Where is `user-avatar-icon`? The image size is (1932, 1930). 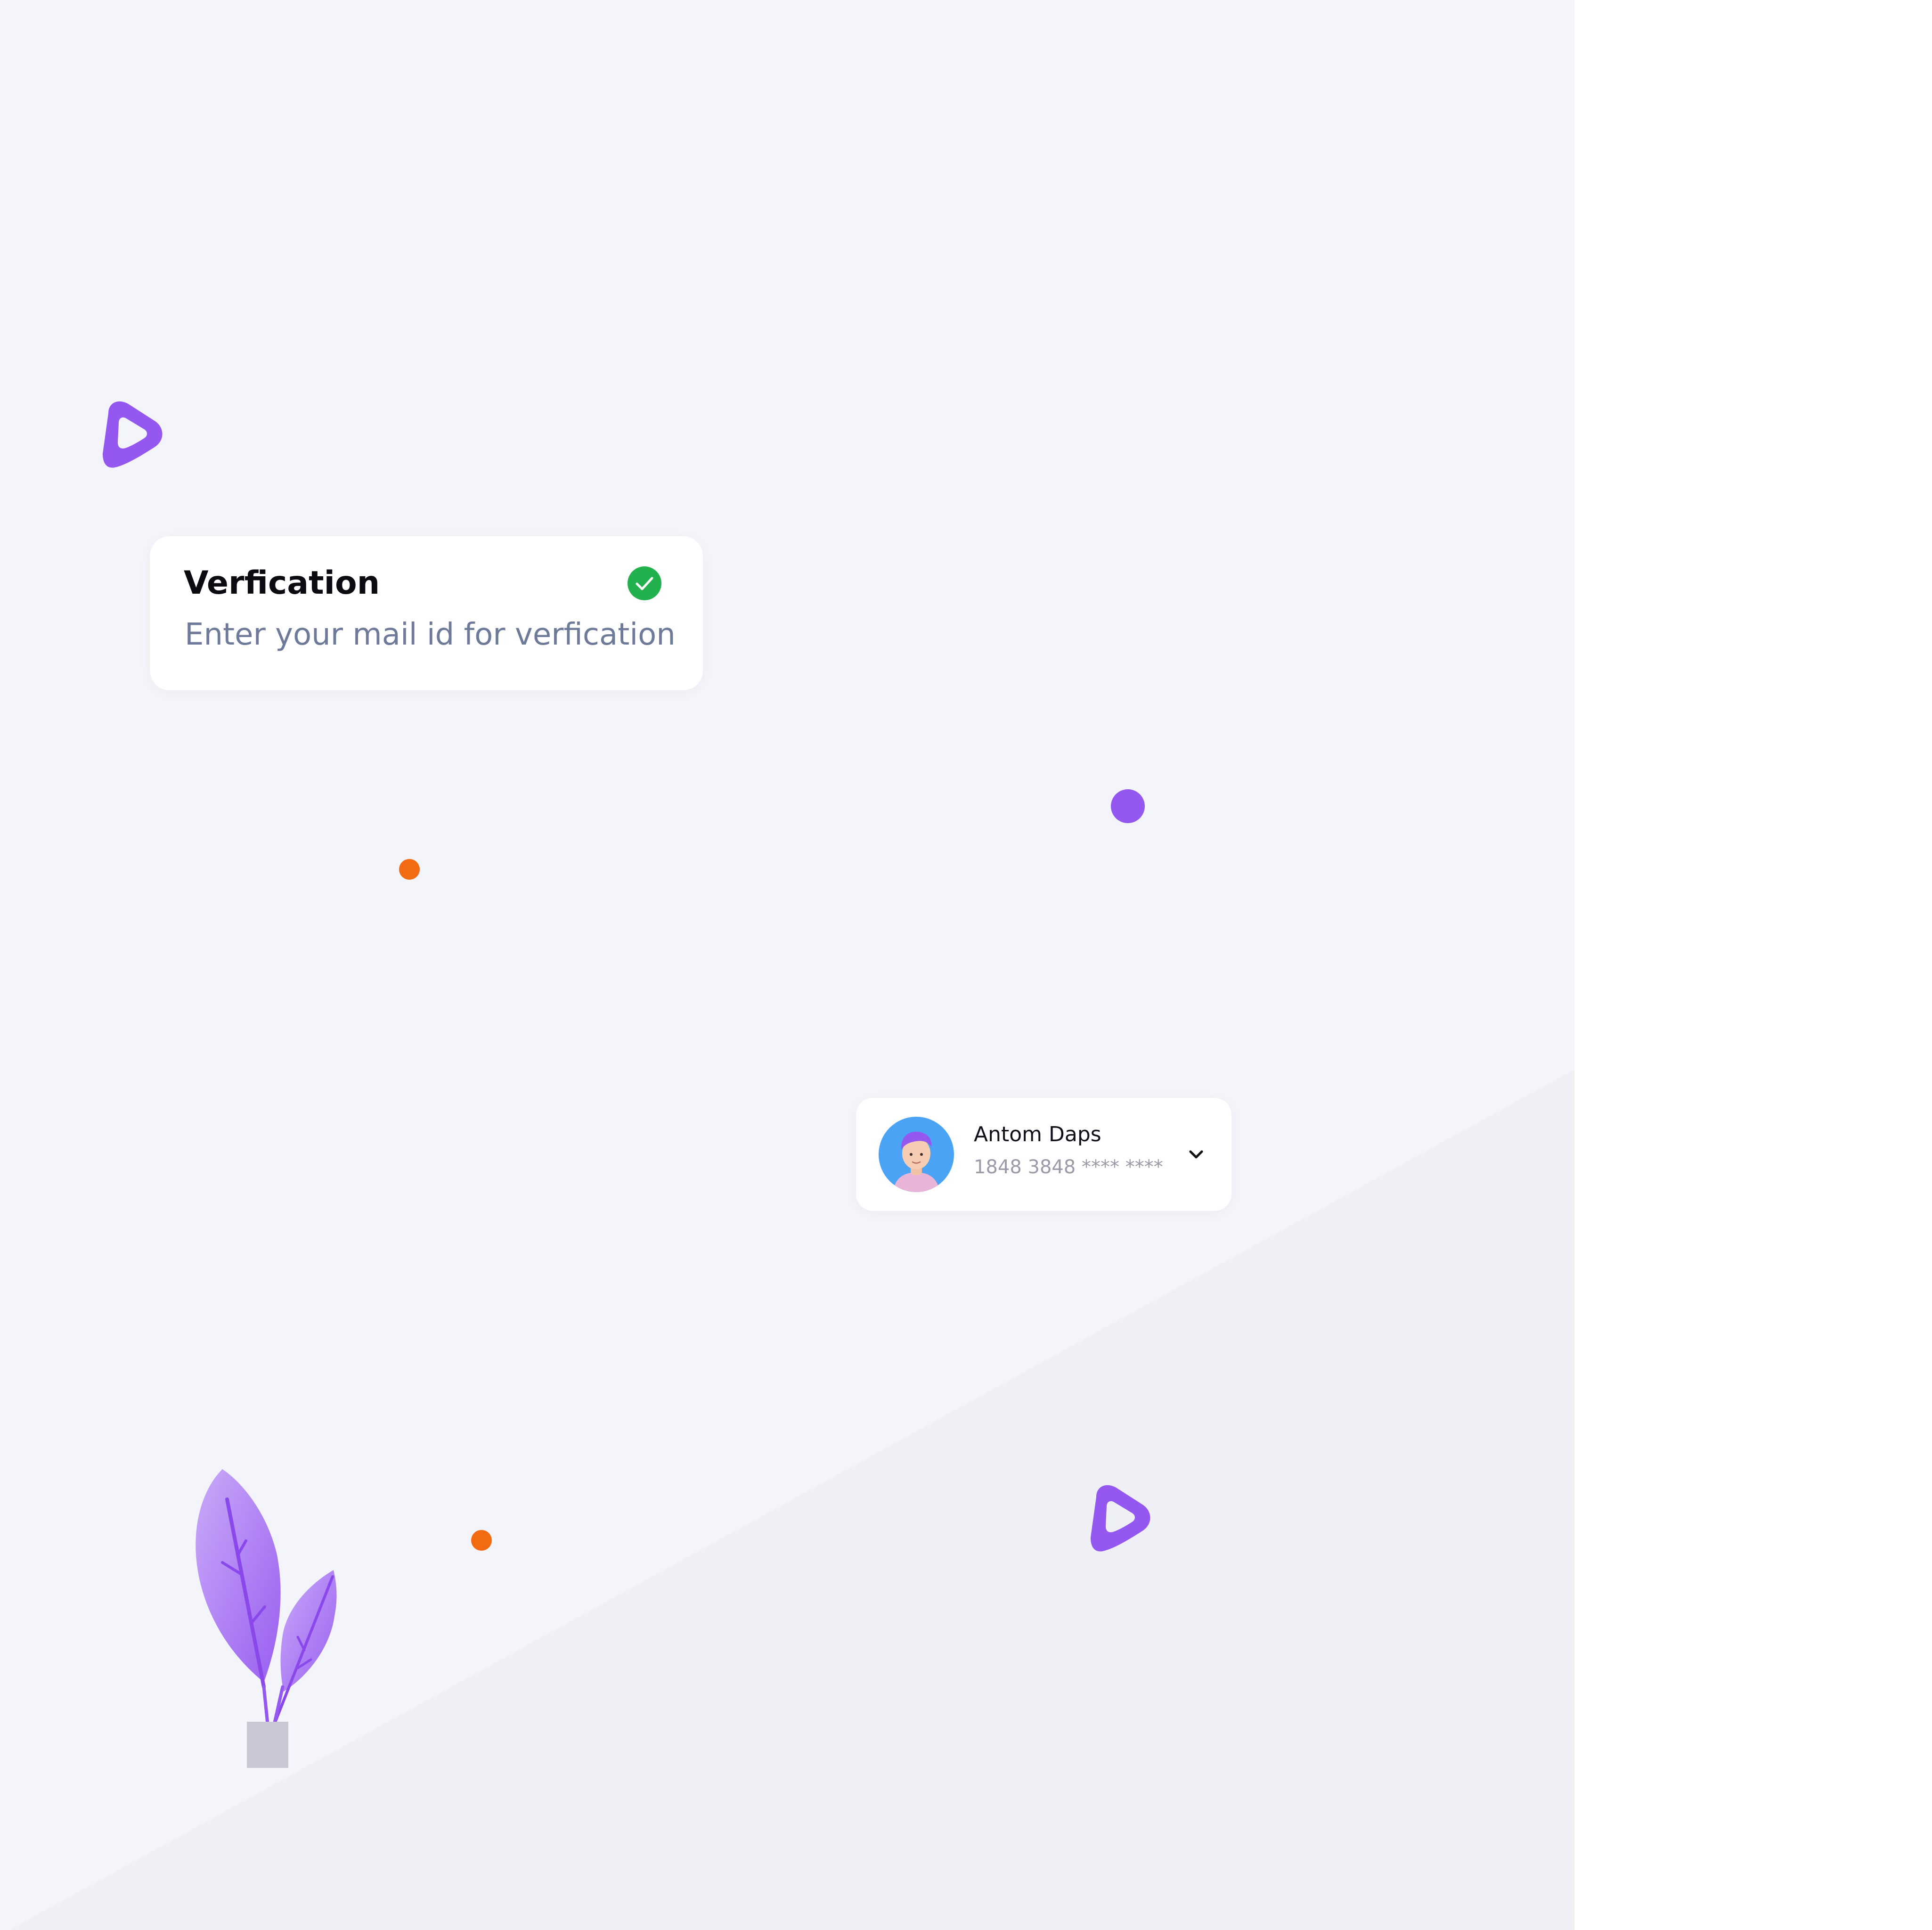 user-avatar-icon is located at coordinates (916, 1154).